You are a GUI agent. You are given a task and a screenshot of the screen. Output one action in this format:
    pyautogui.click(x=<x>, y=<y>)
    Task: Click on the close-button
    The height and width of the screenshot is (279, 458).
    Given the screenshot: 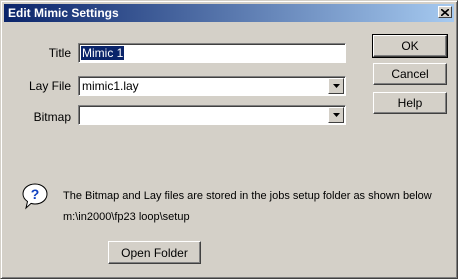 What is the action you would take?
    pyautogui.click(x=445, y=12)
    